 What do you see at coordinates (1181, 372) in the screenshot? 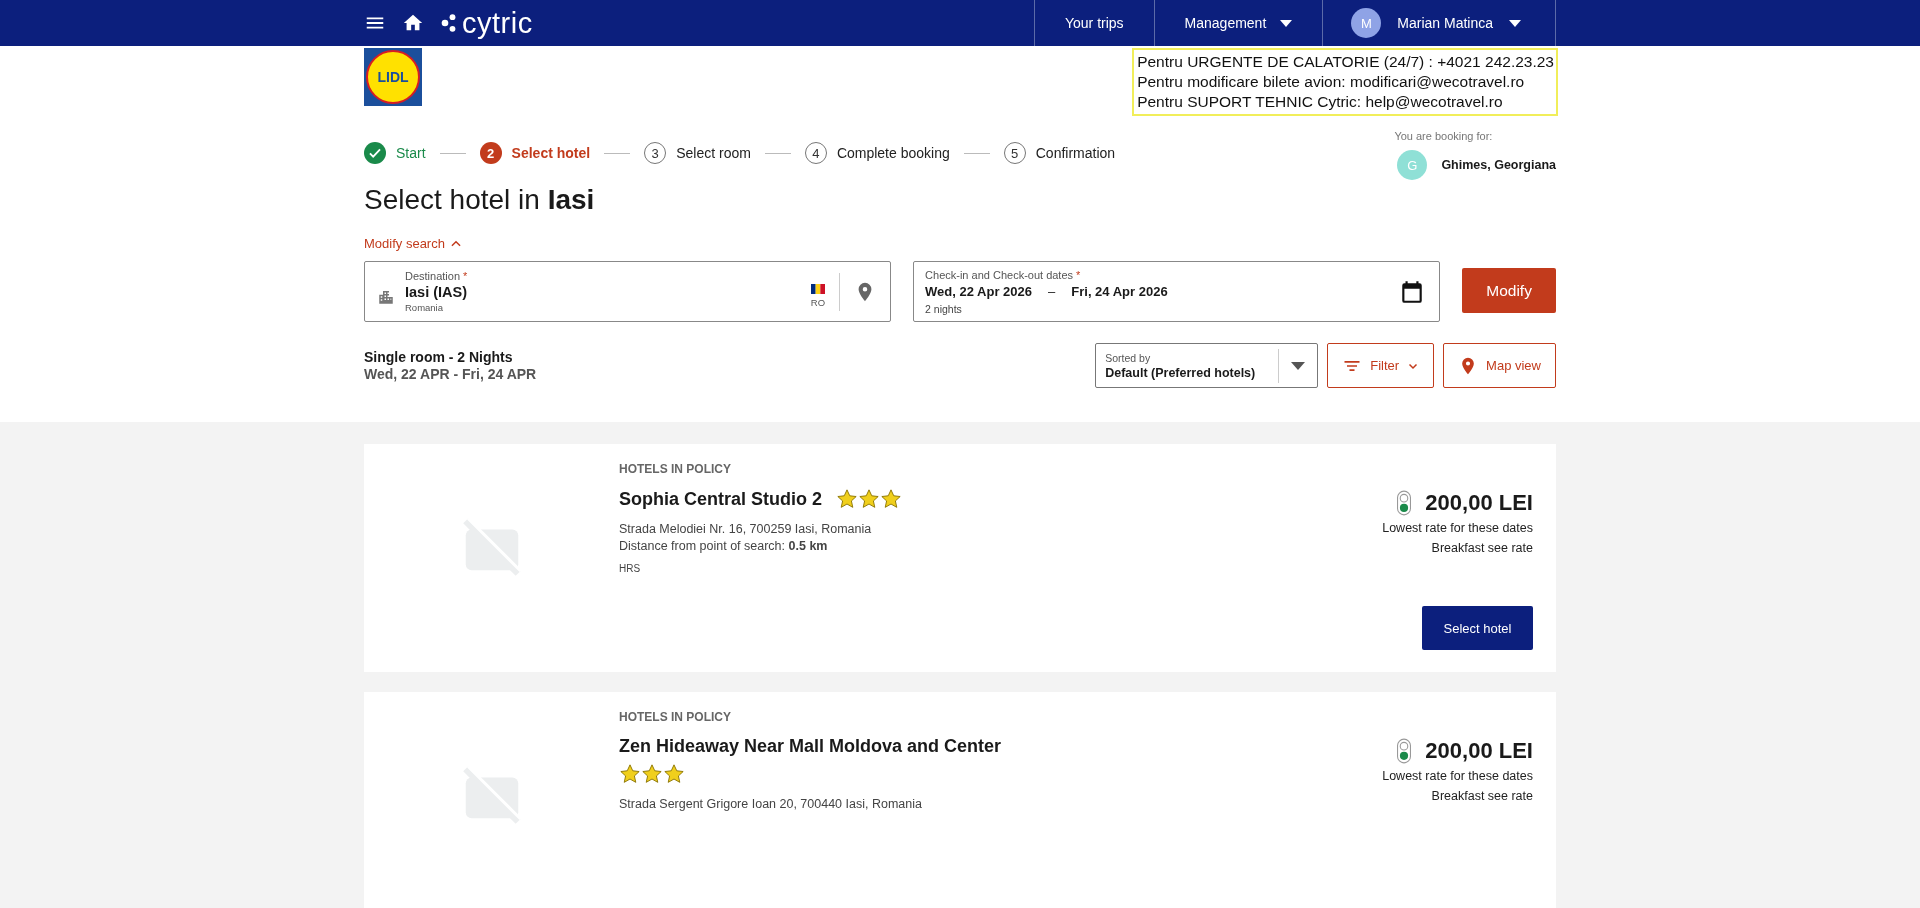
I see `sort-value: Default (Preferred hotels)` at bounding box center [1181, 372].